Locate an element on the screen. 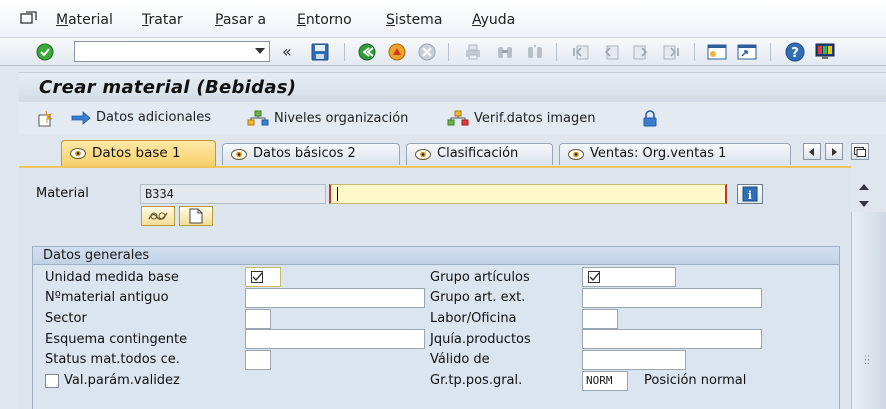 The image size is (886, 409). menu-pasar-a: Pasar a is located at coordinates (240, 20).